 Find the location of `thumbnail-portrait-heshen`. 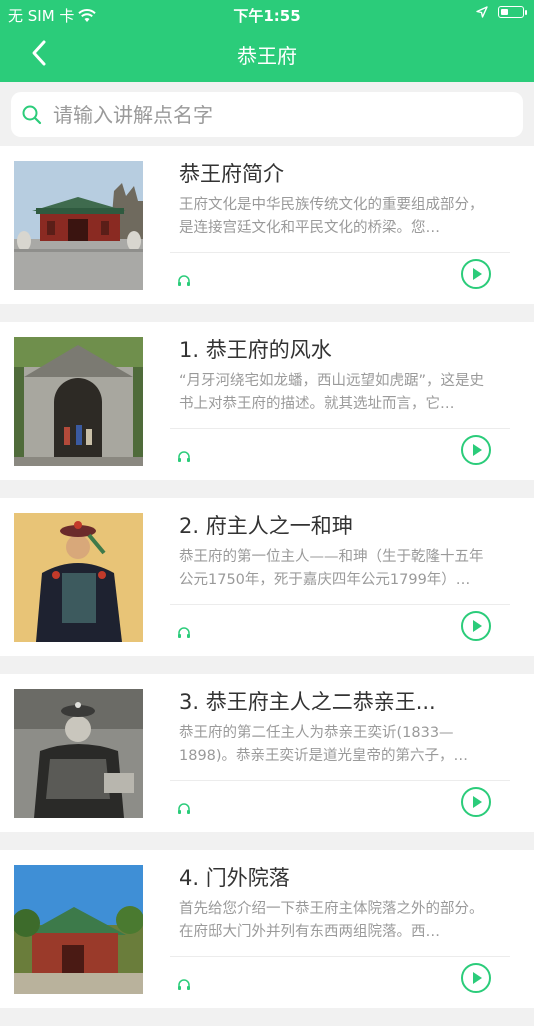

thumbnail-portrait-heshen is located at coordinates (78, 577).